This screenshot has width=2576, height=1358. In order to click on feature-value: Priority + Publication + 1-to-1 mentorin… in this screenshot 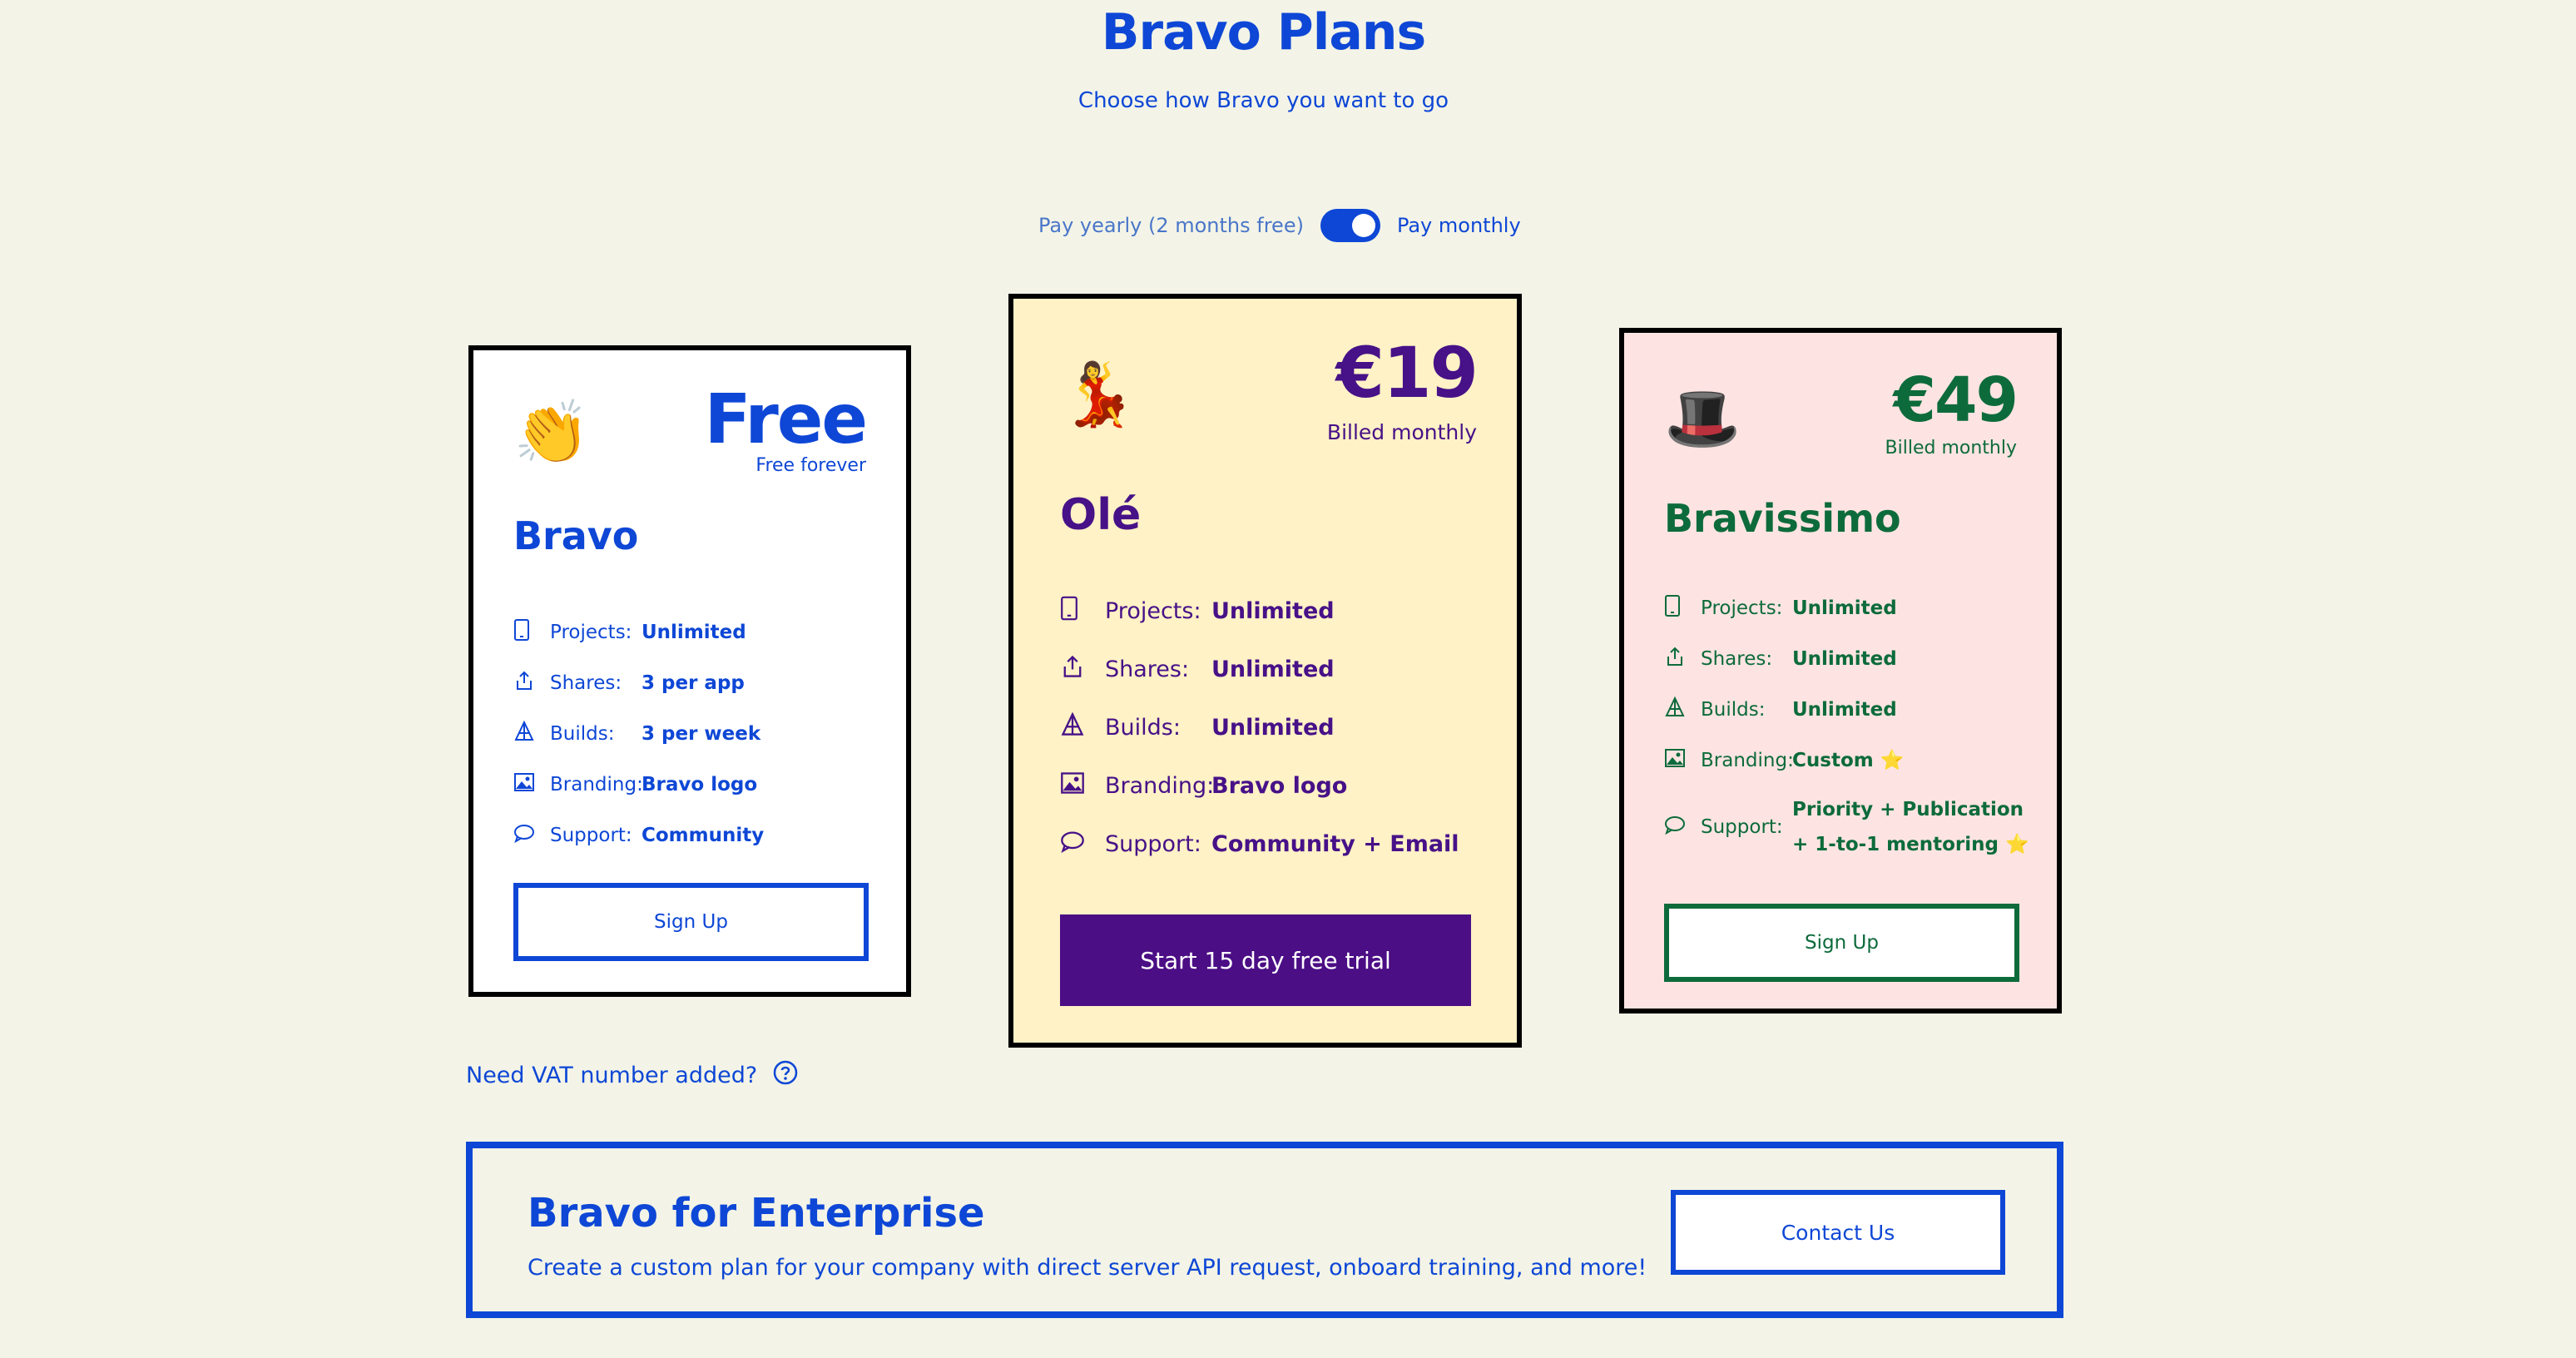, I will do `click(1910, 827)`.